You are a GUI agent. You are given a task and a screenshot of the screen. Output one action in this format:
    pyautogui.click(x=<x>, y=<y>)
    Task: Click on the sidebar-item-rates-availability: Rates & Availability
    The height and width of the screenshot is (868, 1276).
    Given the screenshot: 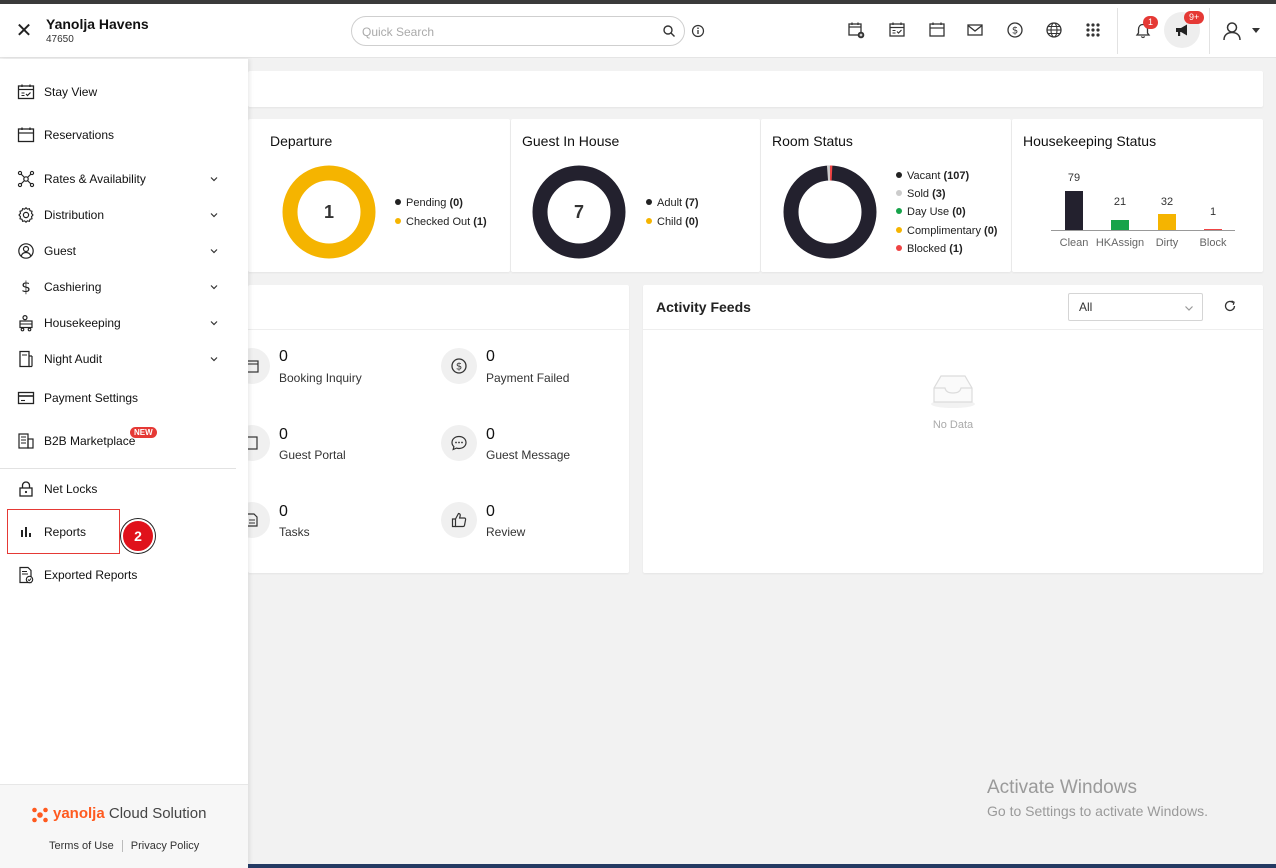 What is the action you would take?
    pyautogui.click(x=124, y=179)
    